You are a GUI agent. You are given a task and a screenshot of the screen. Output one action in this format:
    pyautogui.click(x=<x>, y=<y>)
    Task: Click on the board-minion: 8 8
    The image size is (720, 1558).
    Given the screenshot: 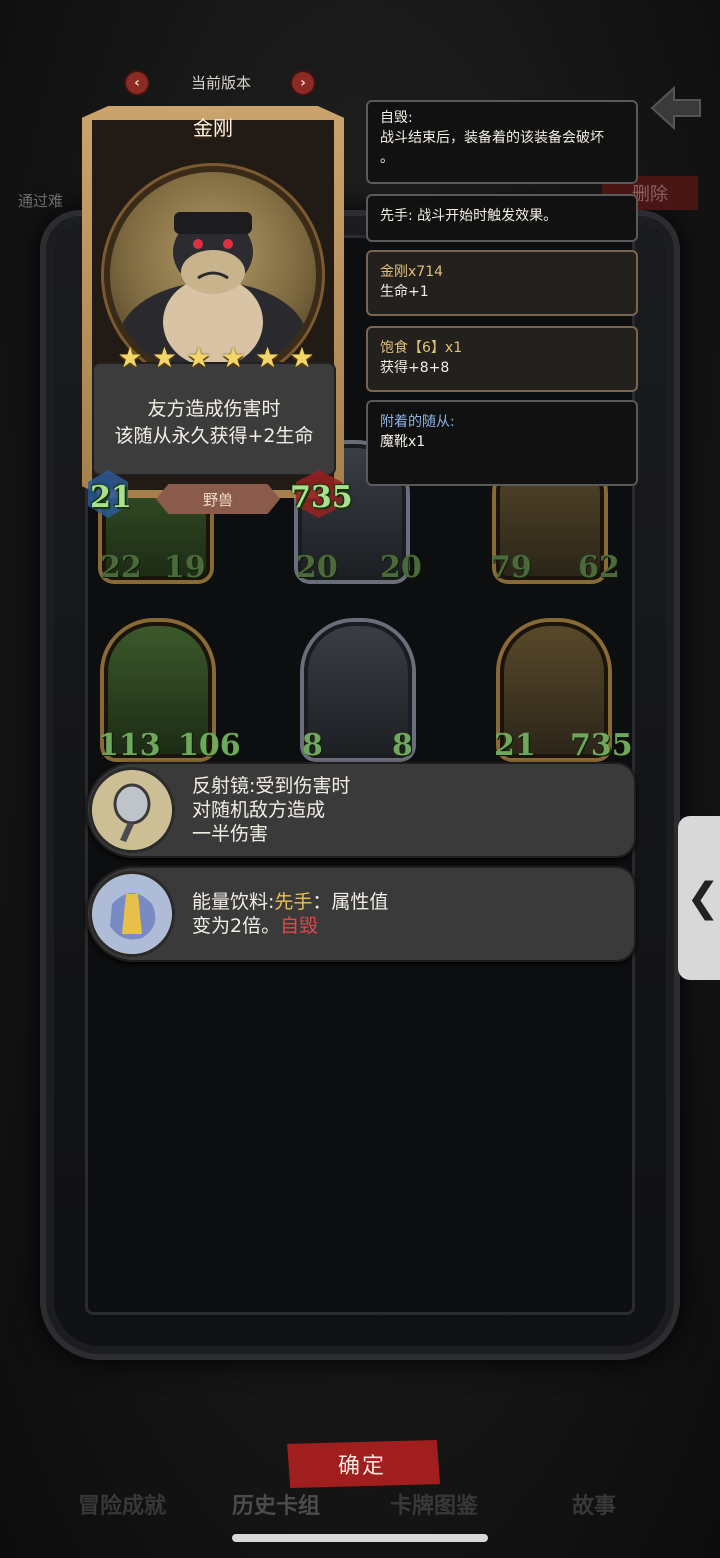 What is the action you would take?
    pyautogui.click(x=358, y=697)
    